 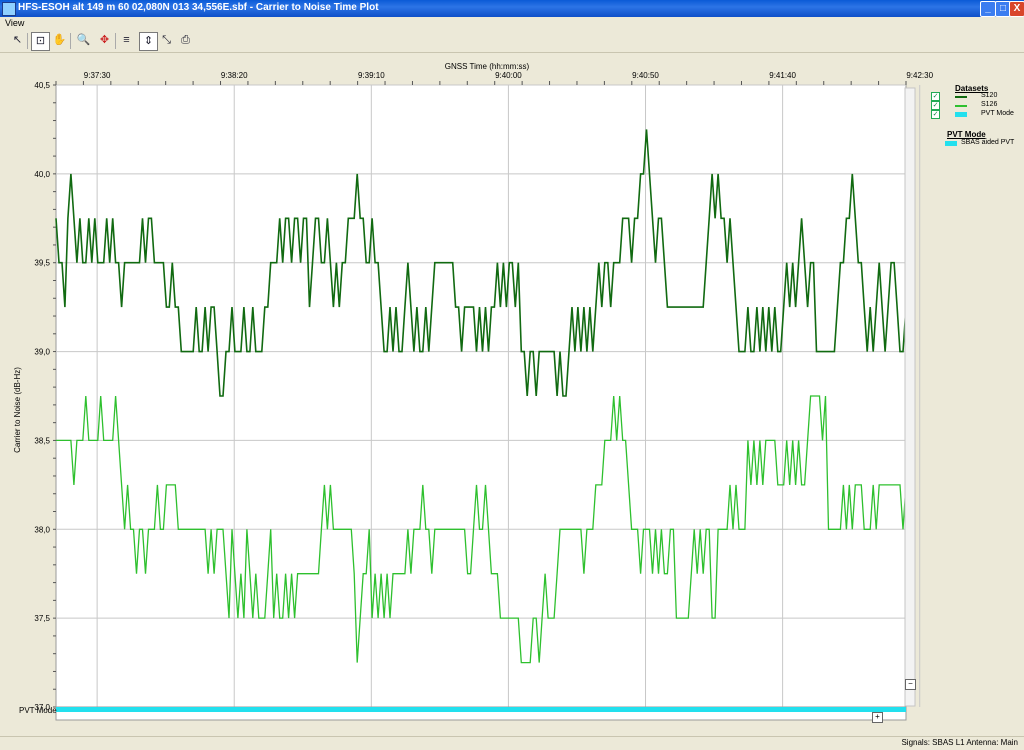 I want to click on y-tick-label: 40,5, so click(x=42, y=85).